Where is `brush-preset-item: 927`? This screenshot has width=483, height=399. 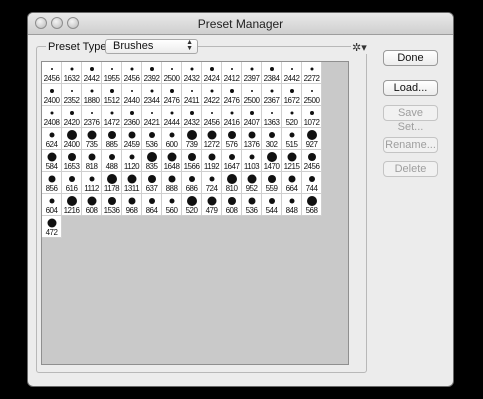 brush-preset-item: 927 is located at coordinates (312, 139).